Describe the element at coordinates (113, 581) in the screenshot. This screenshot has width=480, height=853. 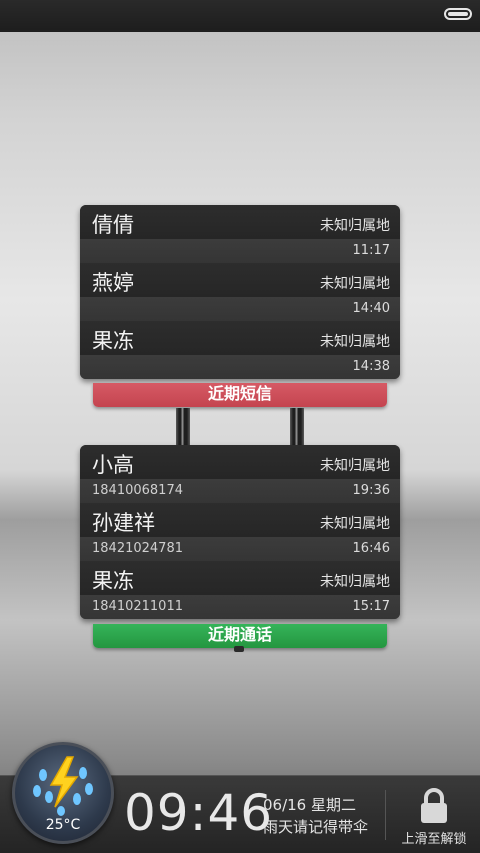
I see `call-contact-name: 果冻` at that location.